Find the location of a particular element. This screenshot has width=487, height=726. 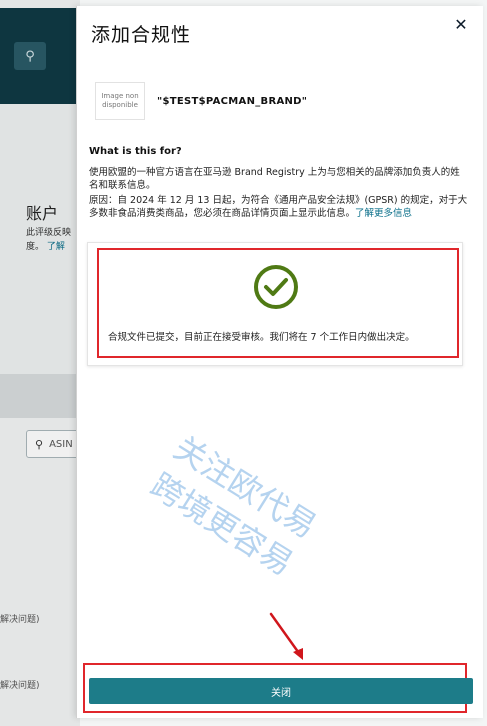

learn-more-link: 了解更多信息 is located at coordinates (383, 213).